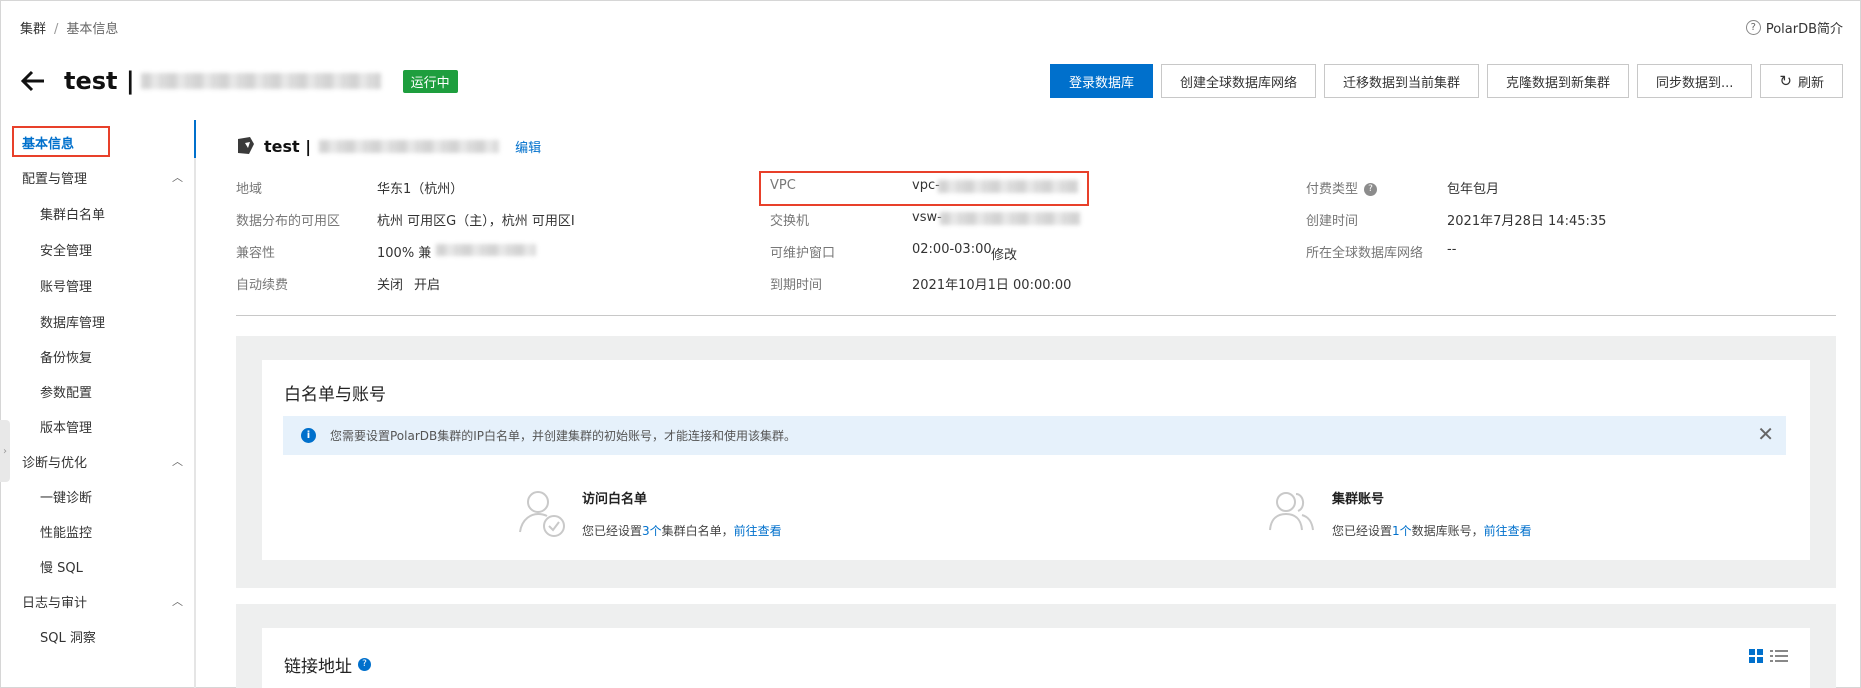  I want to click on sidebar-item-security: 安全管理, so click(66, 249).